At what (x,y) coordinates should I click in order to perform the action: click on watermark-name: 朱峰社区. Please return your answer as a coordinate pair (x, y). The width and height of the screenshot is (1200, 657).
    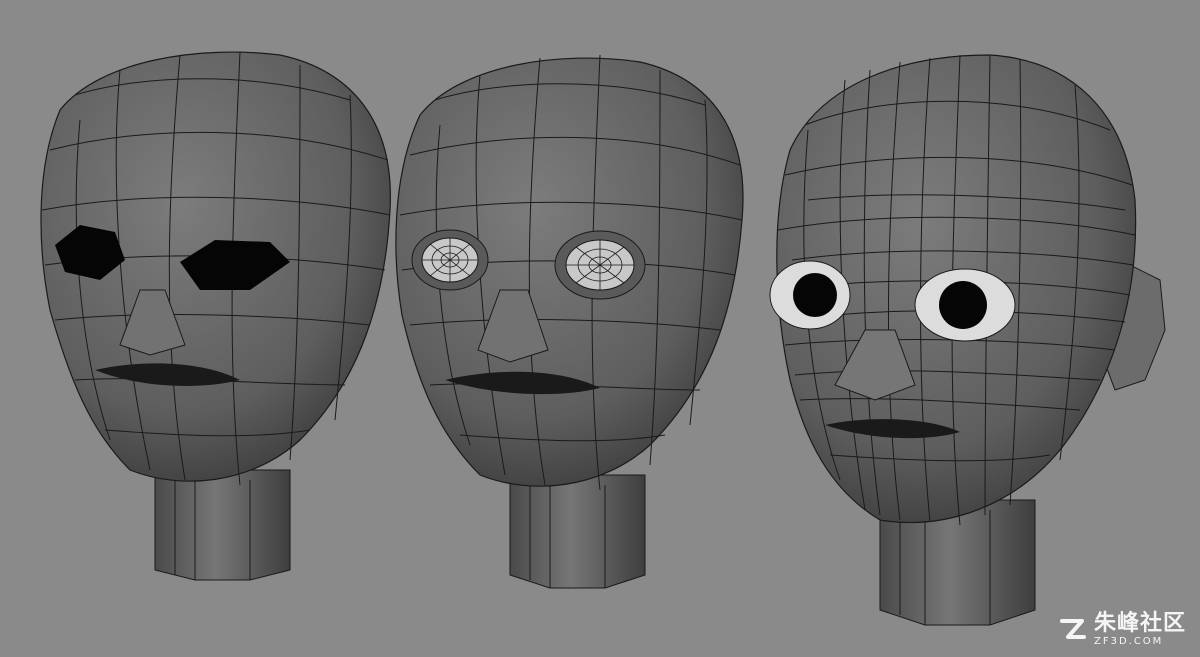
    Looking at the image, I should click on (1139, 623).